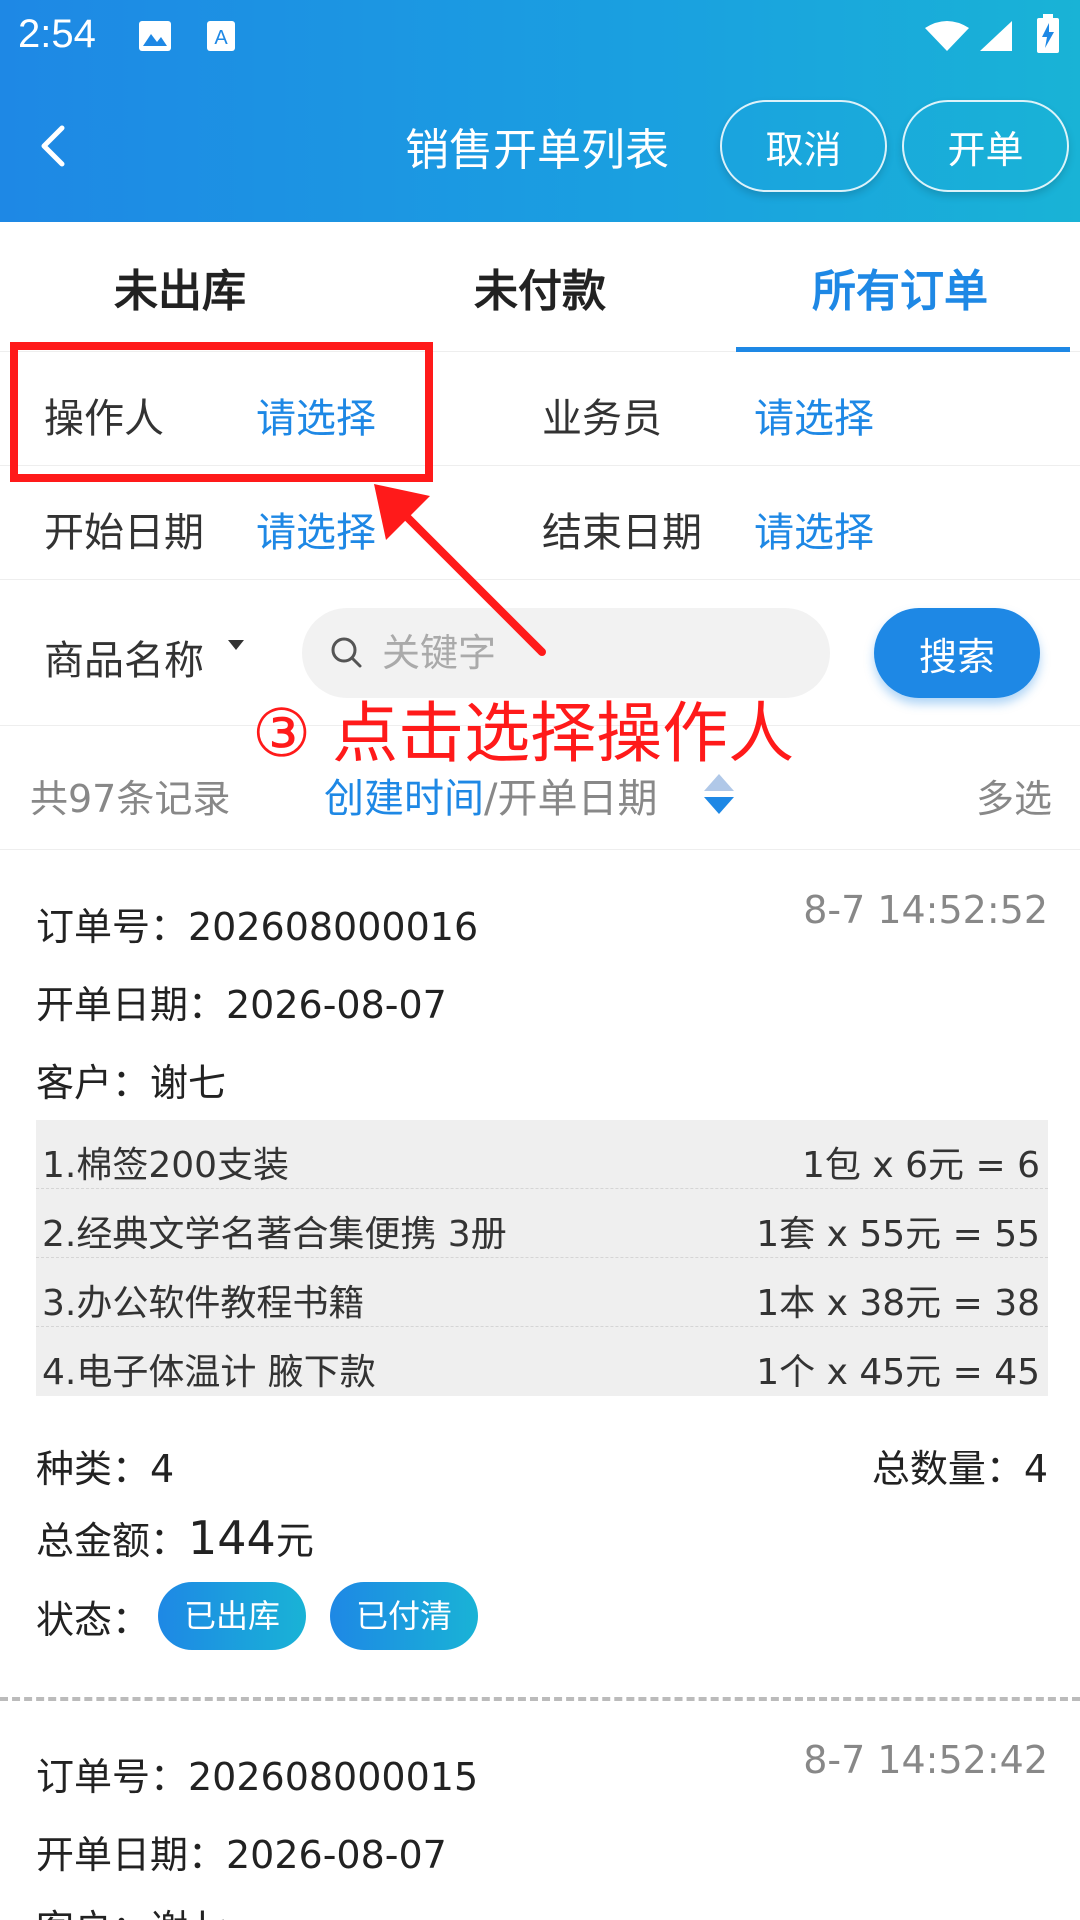  Describe the element at coordinates (925, 910) in the screenshot. I see `order-timestamp: 8-7 14:52:52` at that location.